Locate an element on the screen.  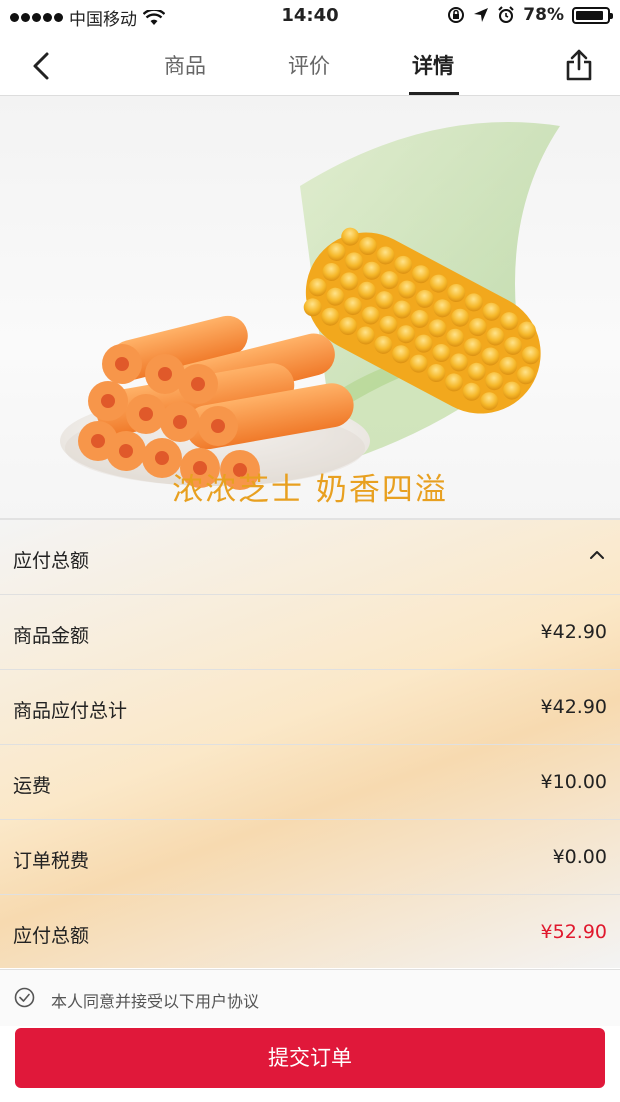
row-label: 应付总额 is located at coordinates (51, 936).